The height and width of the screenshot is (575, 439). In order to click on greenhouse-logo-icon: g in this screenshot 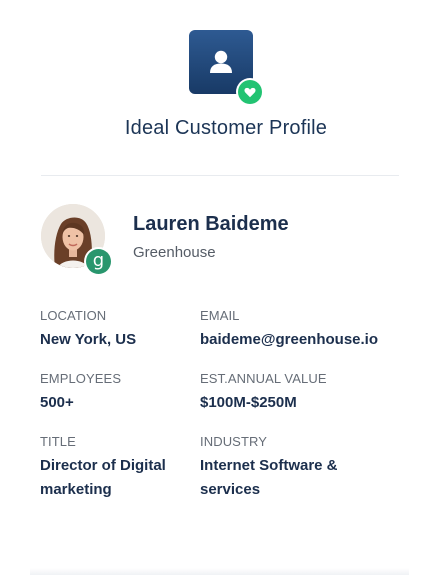, I will do `click(98, 261)`.